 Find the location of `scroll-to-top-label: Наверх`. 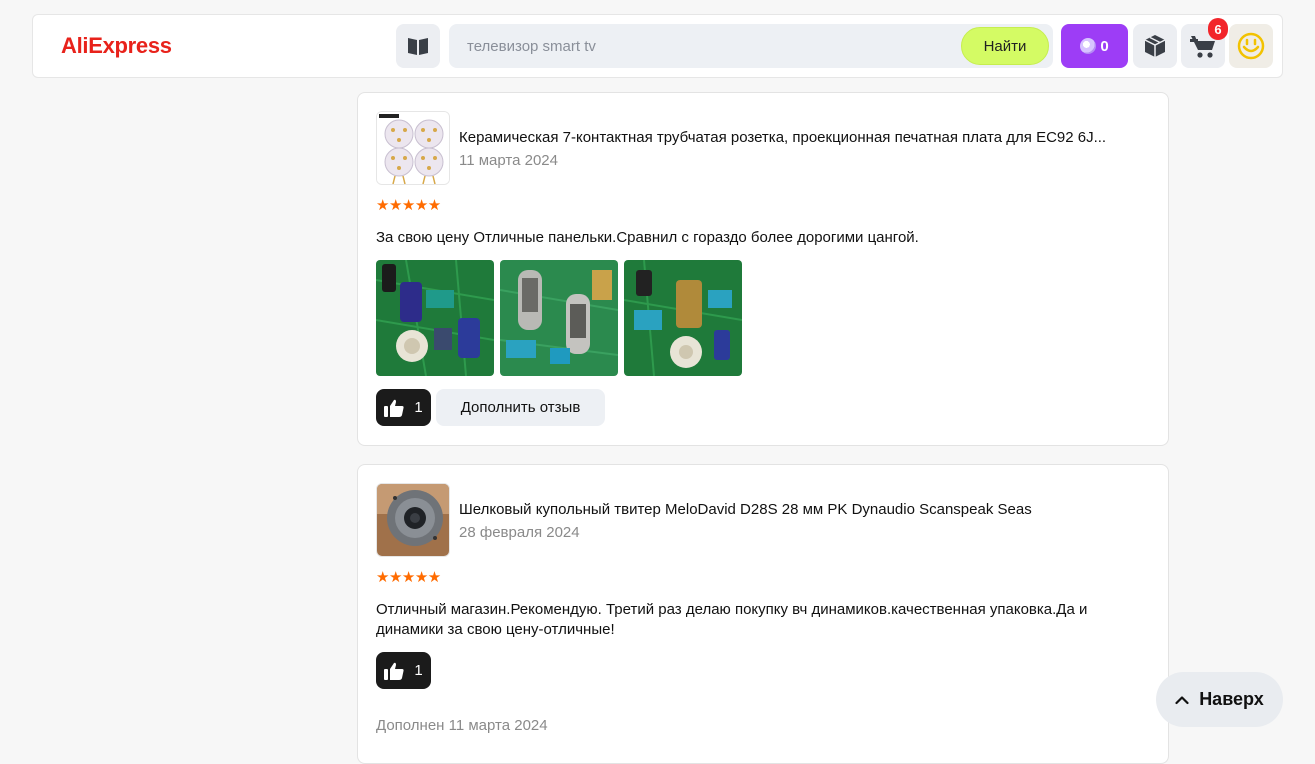

scroll-to-top-label: Наверх is located at coordinates (1231, 699).